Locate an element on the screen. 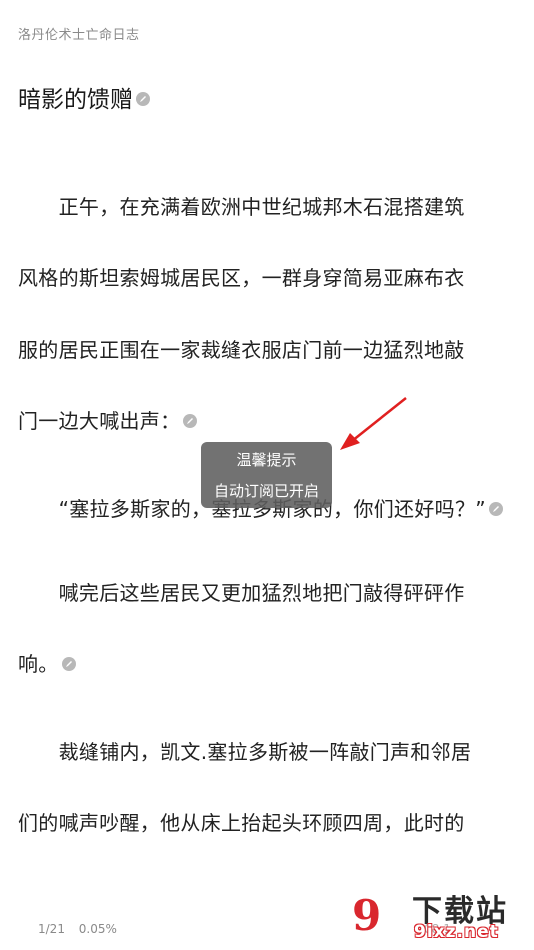 The image size is (534, 950). content-line: 风格的斯坦索姆城居民区，一群身穿简易亚麻布衣 is located at coordinates (241, 278).